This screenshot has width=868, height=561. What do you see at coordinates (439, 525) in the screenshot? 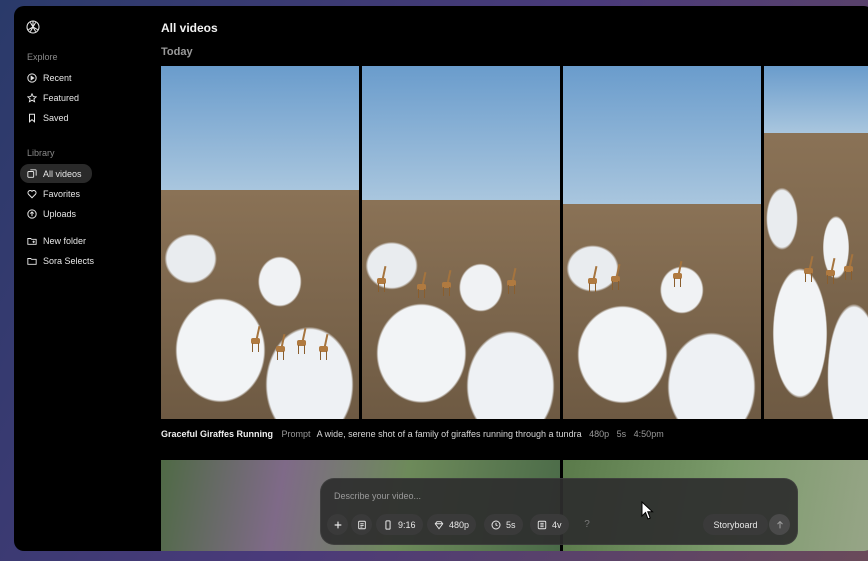
I see `diamond-icon` at bounding box center [439, 525].